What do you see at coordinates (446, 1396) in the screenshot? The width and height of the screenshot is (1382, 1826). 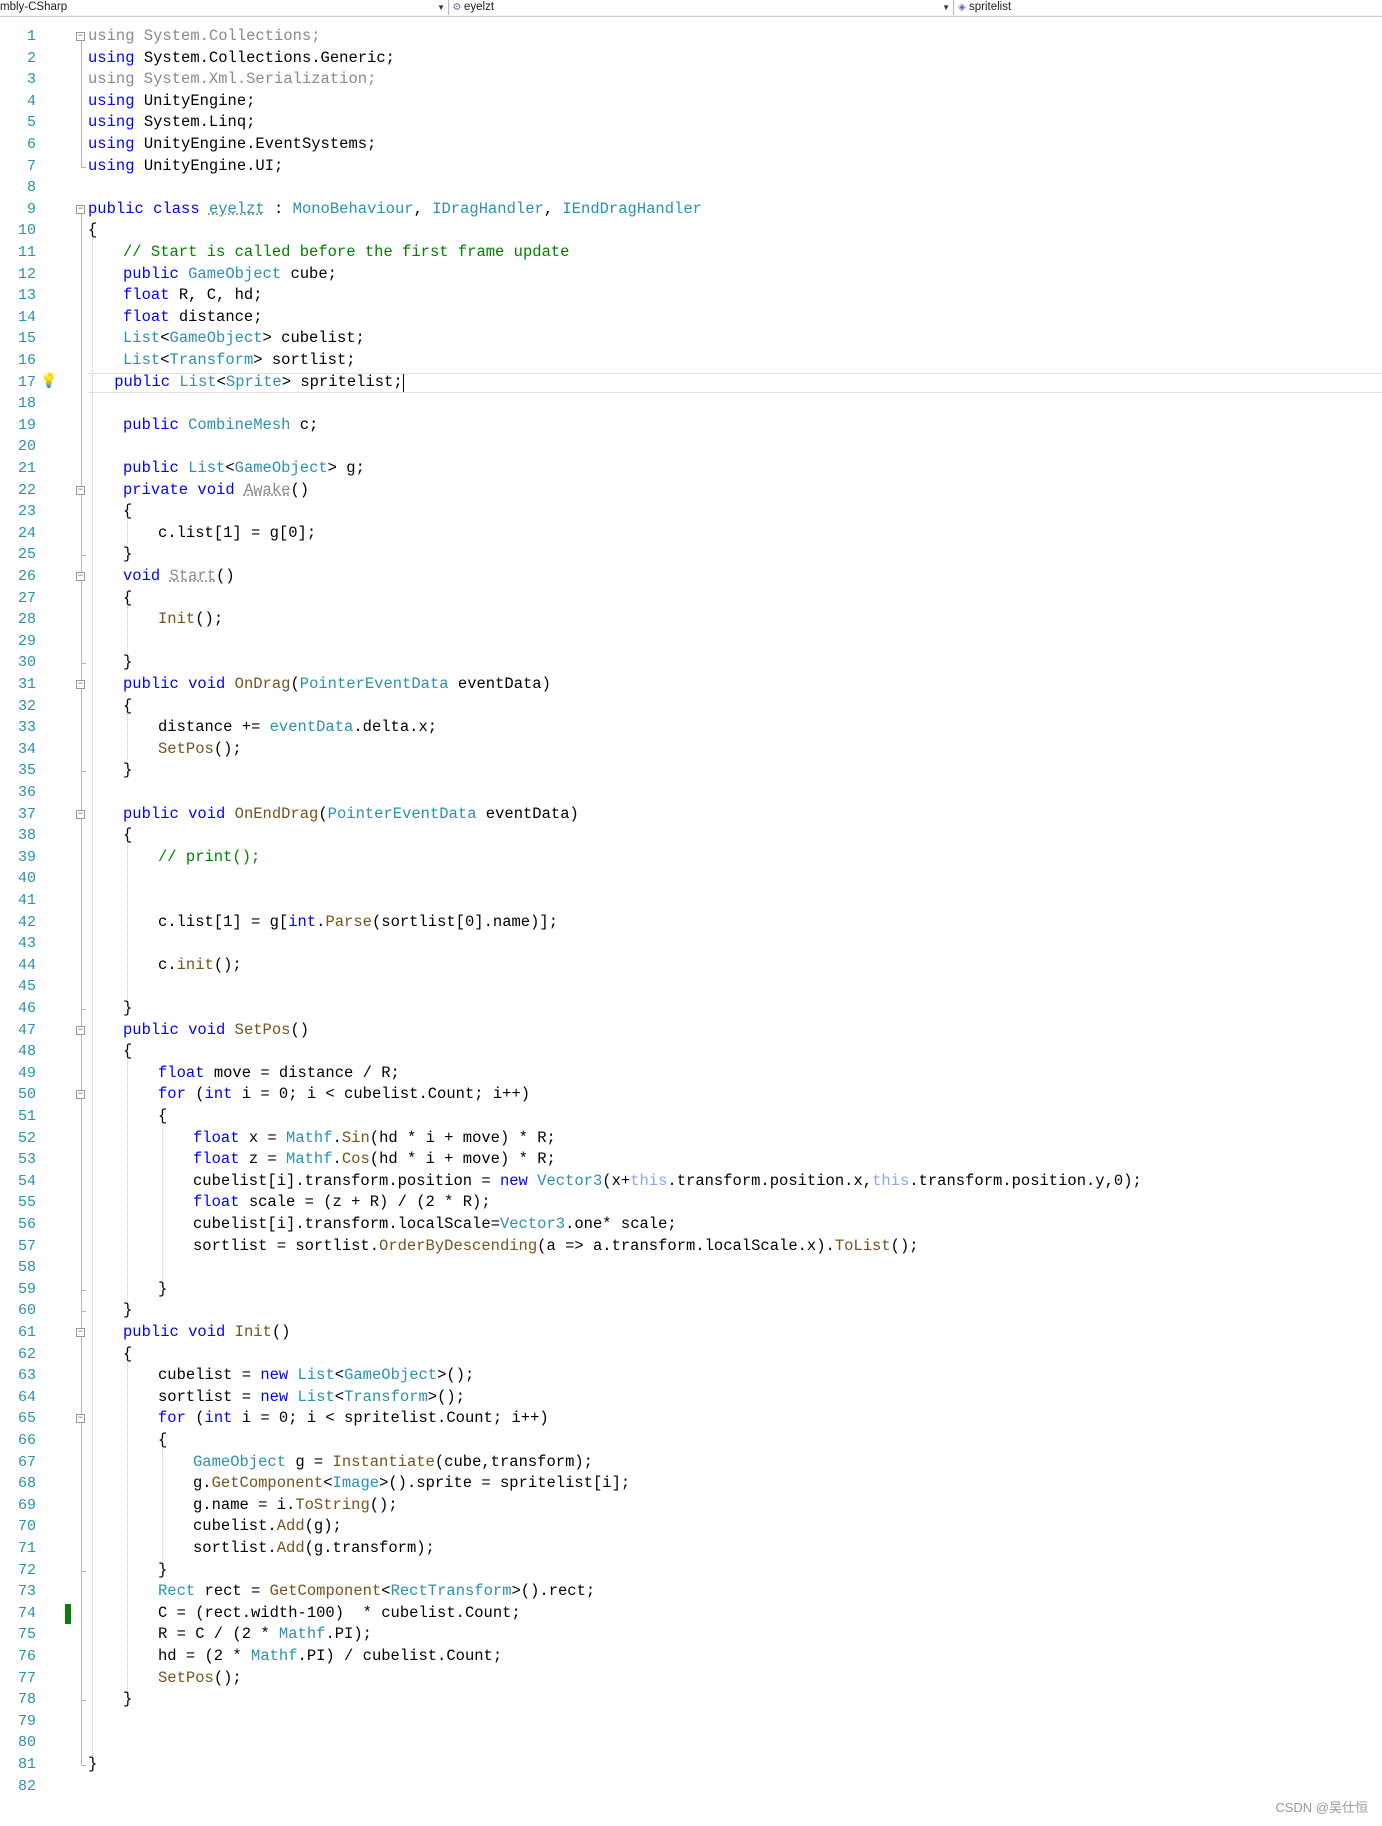 I see `code-token: >();` at bounding box center [446, 1396].